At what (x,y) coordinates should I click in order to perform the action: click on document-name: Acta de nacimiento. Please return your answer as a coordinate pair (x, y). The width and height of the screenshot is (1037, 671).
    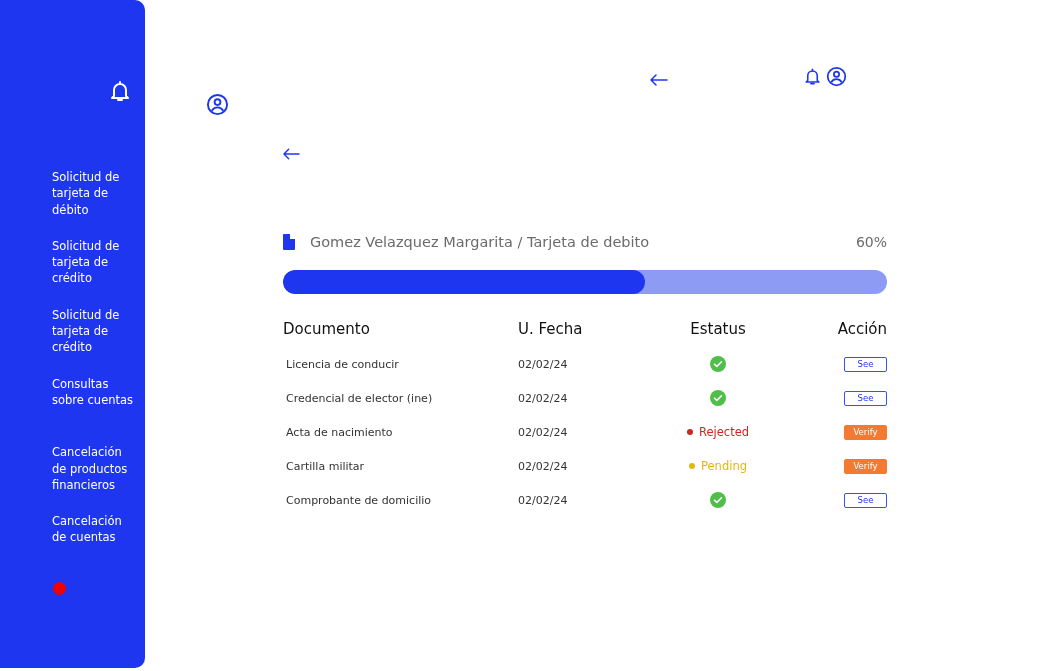
    Looking at the image, I should click on (339, 432).